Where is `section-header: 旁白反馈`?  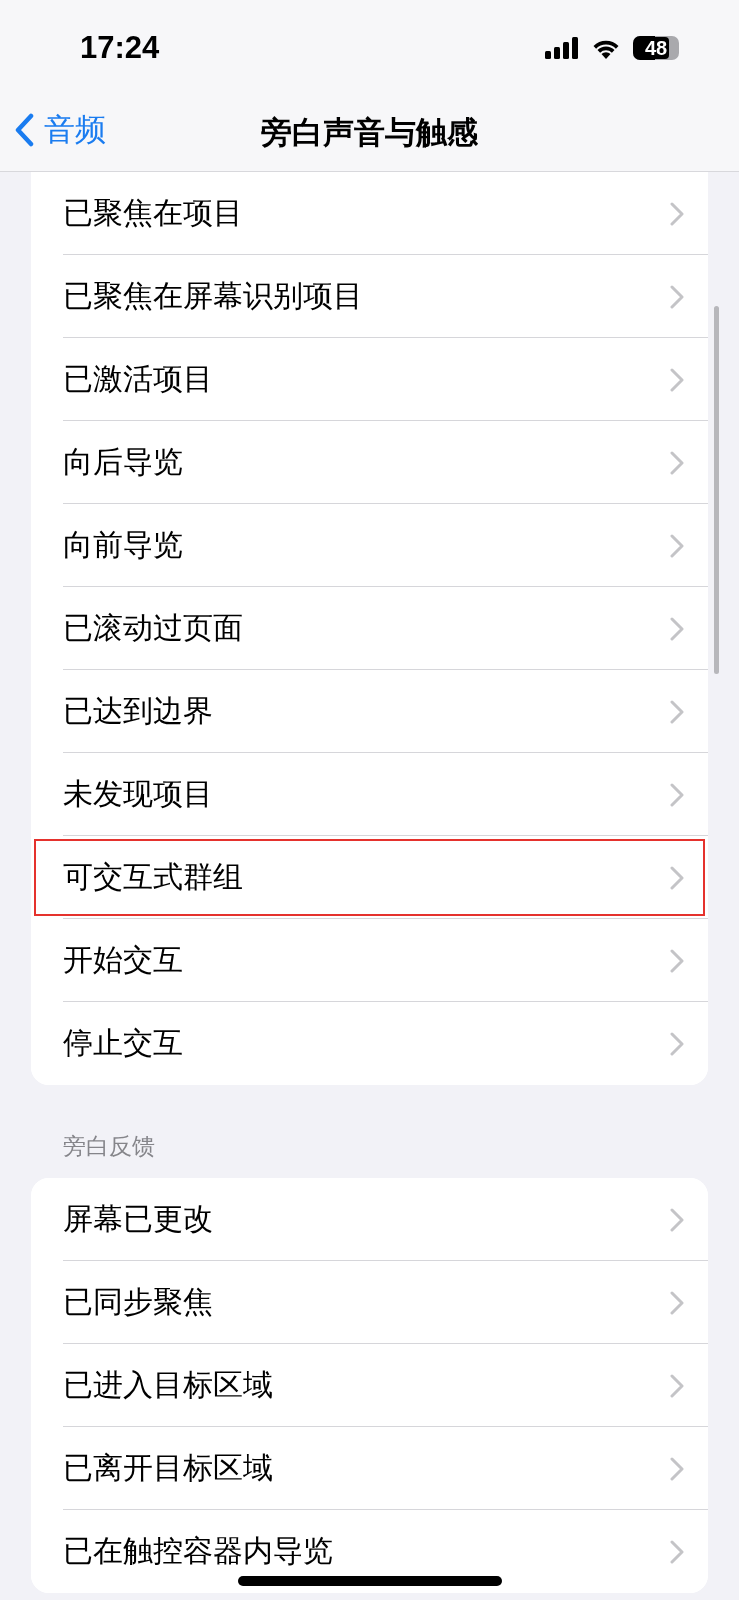 section-header: 旁白反馈 is located at coordinates (109, 1146).